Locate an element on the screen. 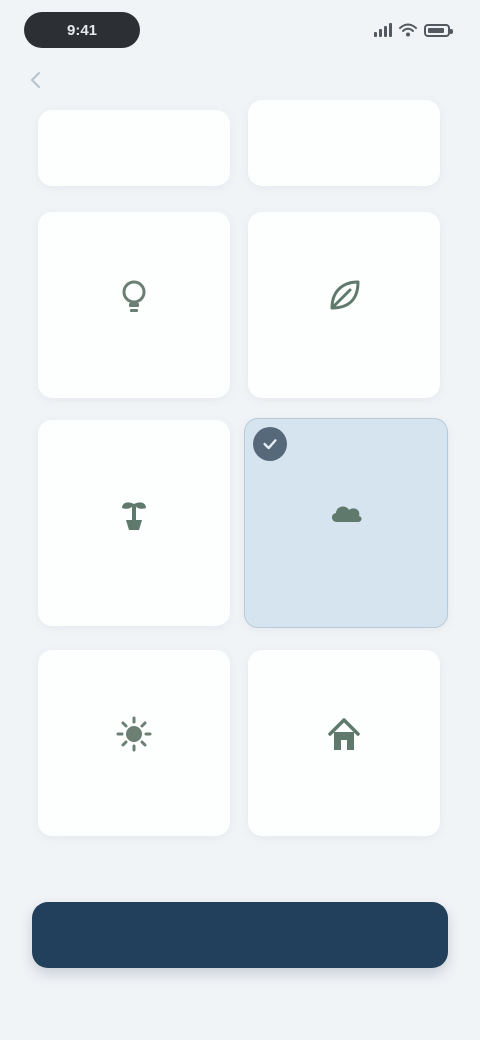  leaf-icon is located at coordinates (344, 296).